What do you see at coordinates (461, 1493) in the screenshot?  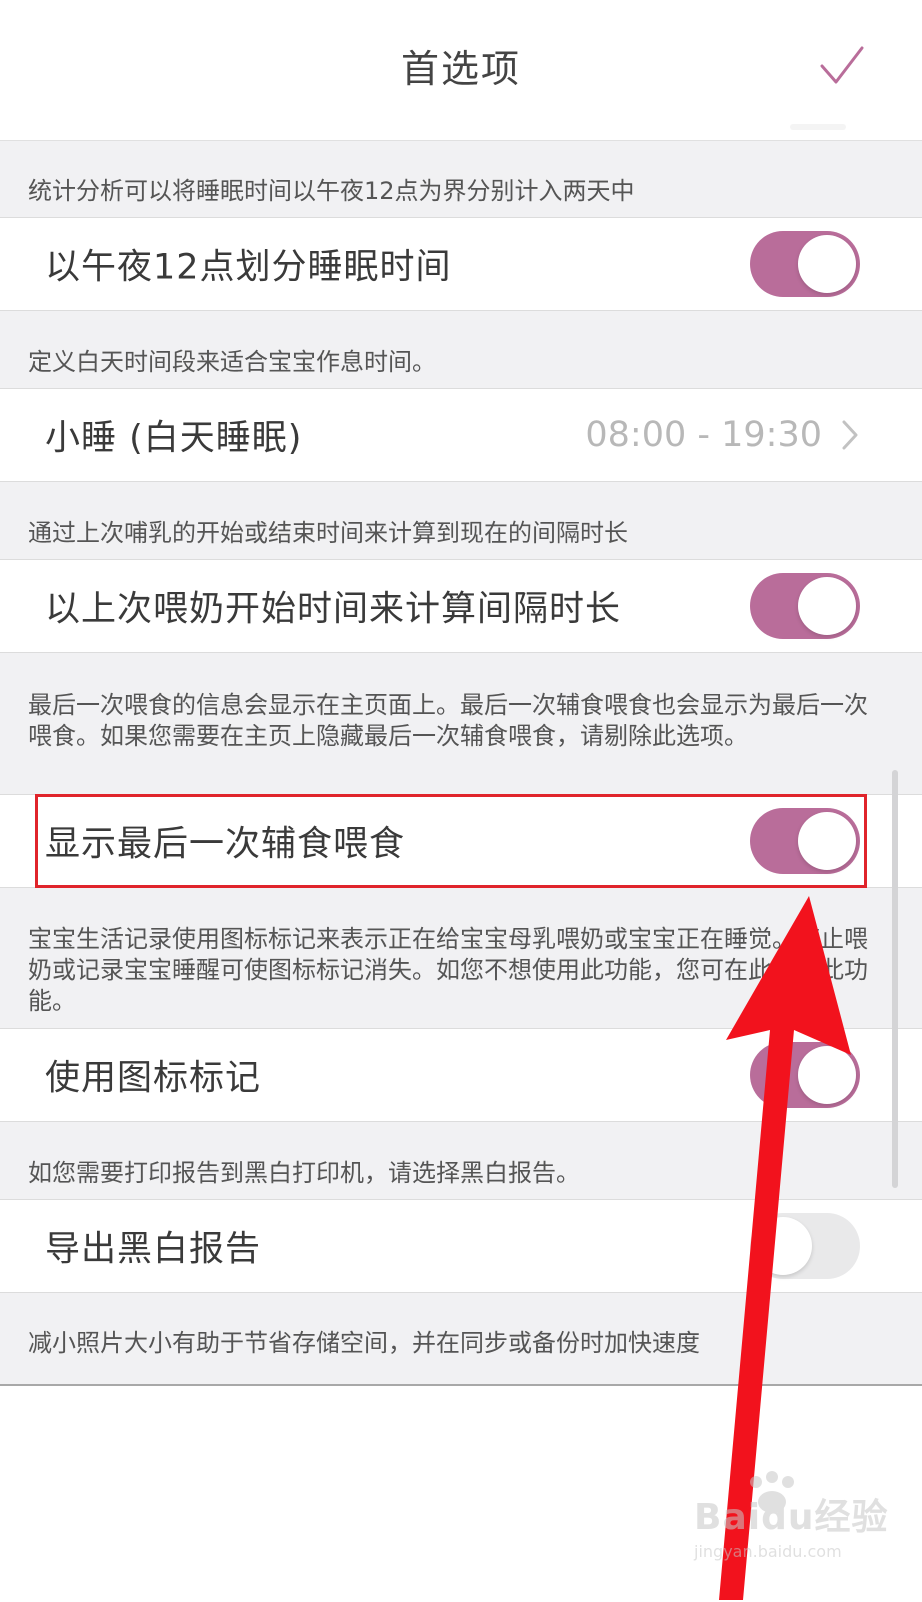 I see `blank-area` at bounding box center [461, 1493].